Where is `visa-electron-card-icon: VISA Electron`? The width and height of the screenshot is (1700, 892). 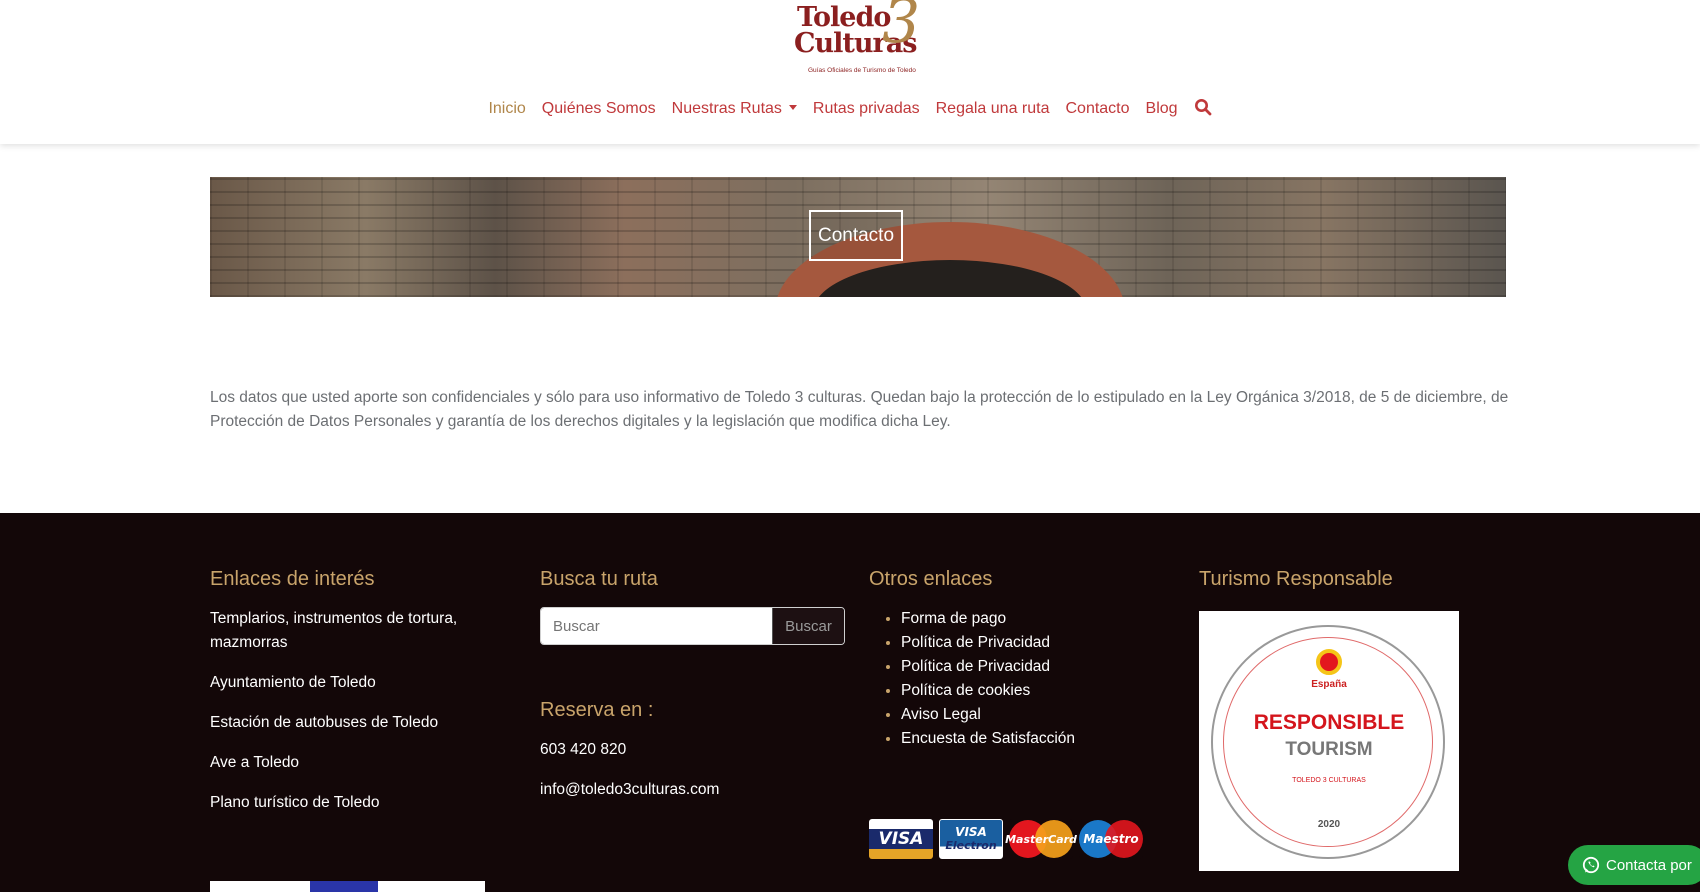
visa-electron-card-icon: VISA Electron is located at coordinates (971, 839).